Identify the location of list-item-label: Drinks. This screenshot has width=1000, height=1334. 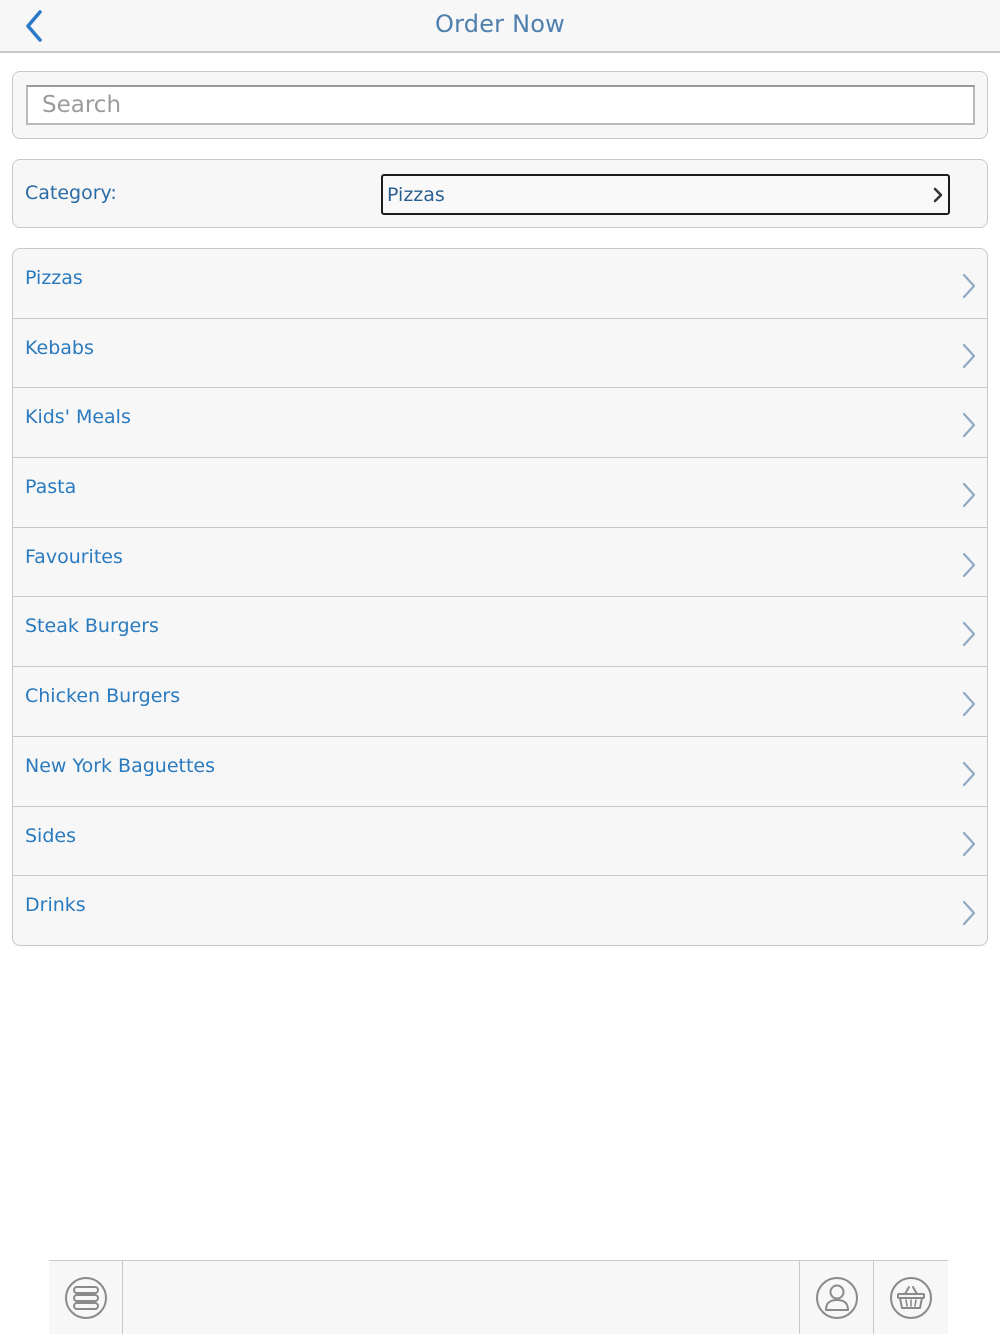
(55, 905).